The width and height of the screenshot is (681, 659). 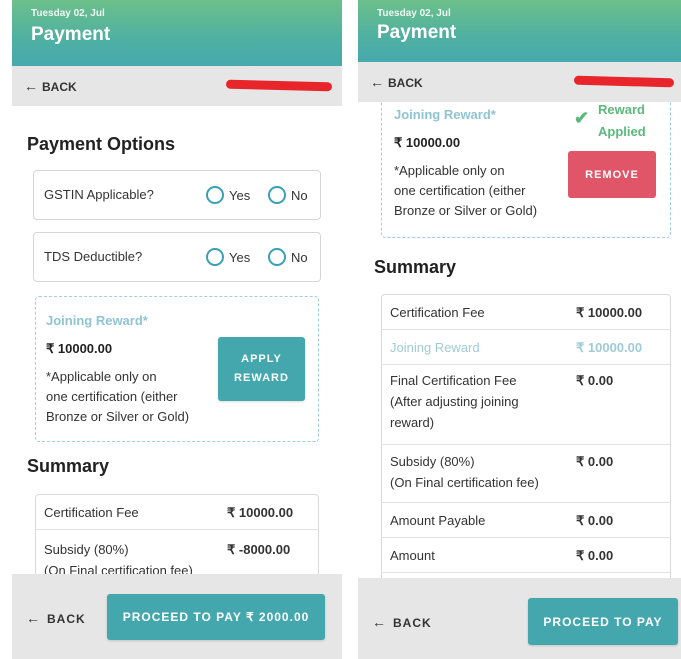 I want to click on reward-title: Joining Reward*, so click(x=97, y=320).